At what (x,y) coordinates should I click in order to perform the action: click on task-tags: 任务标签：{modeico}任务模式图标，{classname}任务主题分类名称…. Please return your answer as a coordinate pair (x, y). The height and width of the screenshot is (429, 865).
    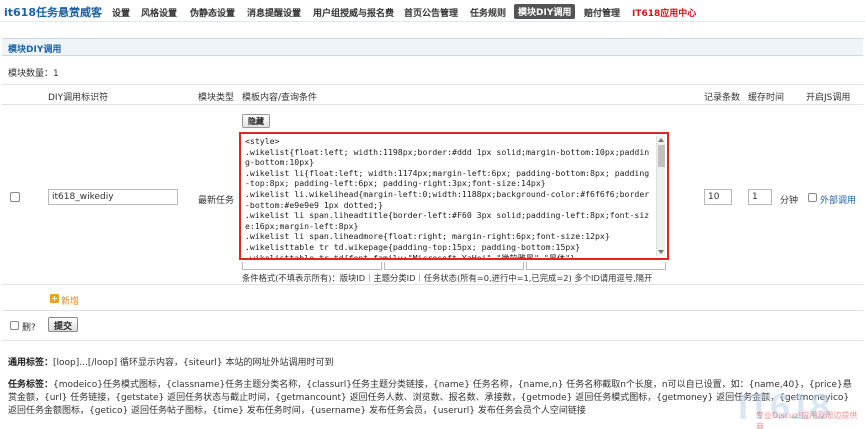
    Looking at the image, I should click on (433, 398).